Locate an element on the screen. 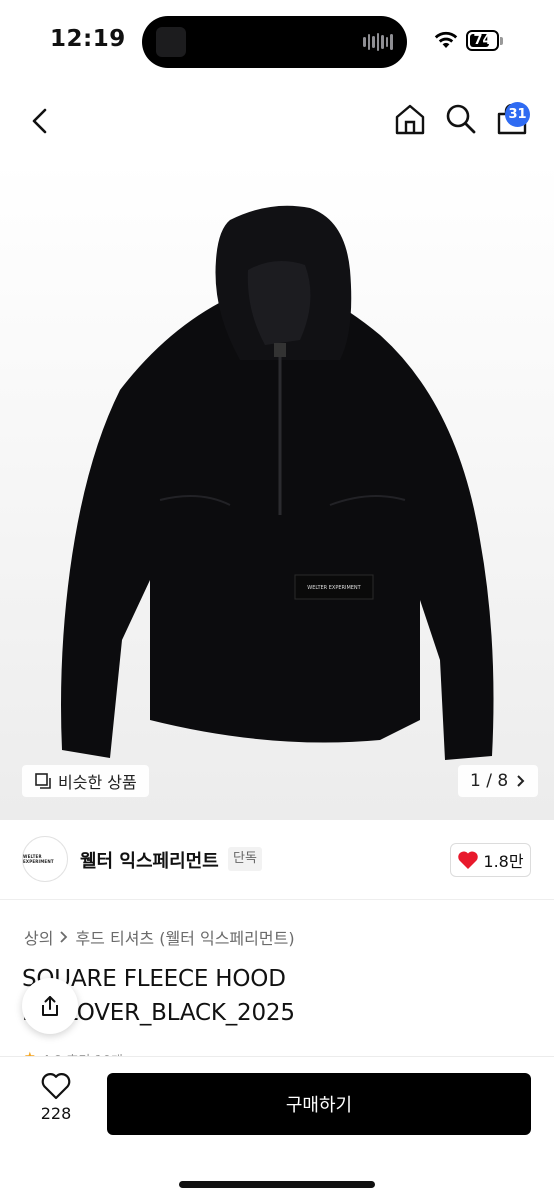  product-title: SQUARE FLEECE HOOD PULLOVER_BLACK_2025 is located at coordinates (158, 996).